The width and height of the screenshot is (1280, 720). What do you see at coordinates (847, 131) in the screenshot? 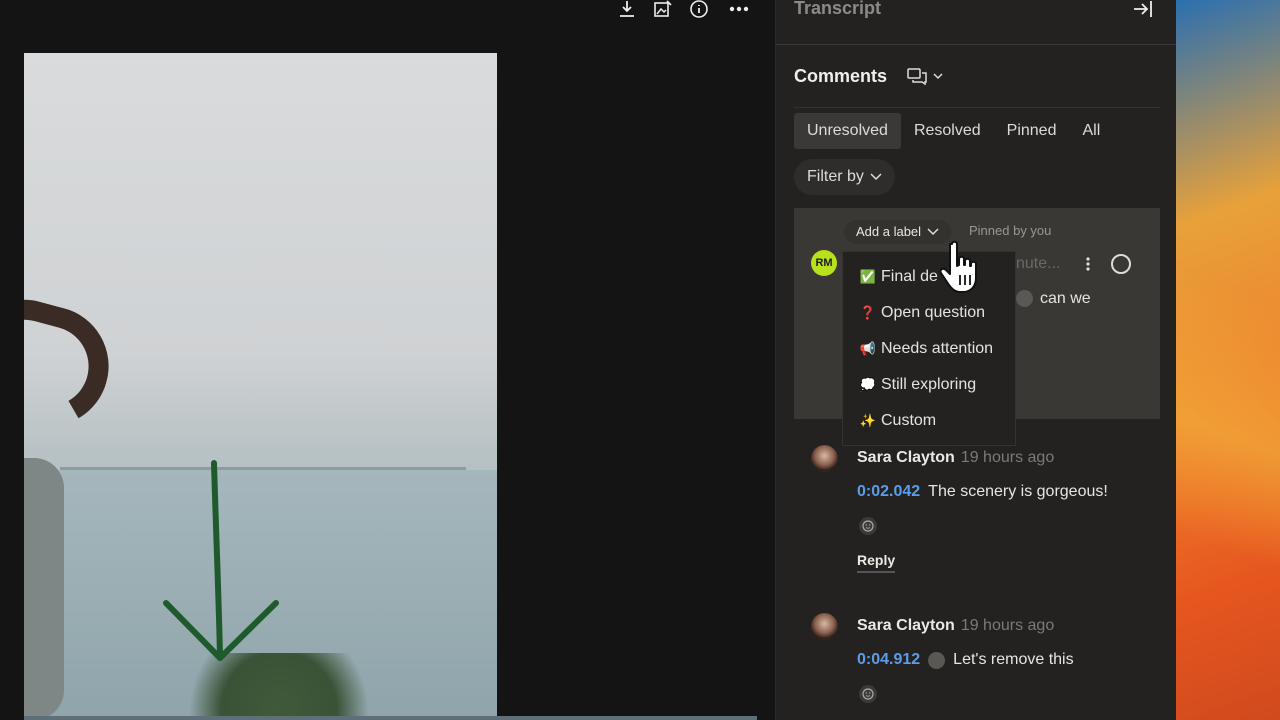
I see `tab-unresolved: Unresolved` at bounding box center [847, 131].